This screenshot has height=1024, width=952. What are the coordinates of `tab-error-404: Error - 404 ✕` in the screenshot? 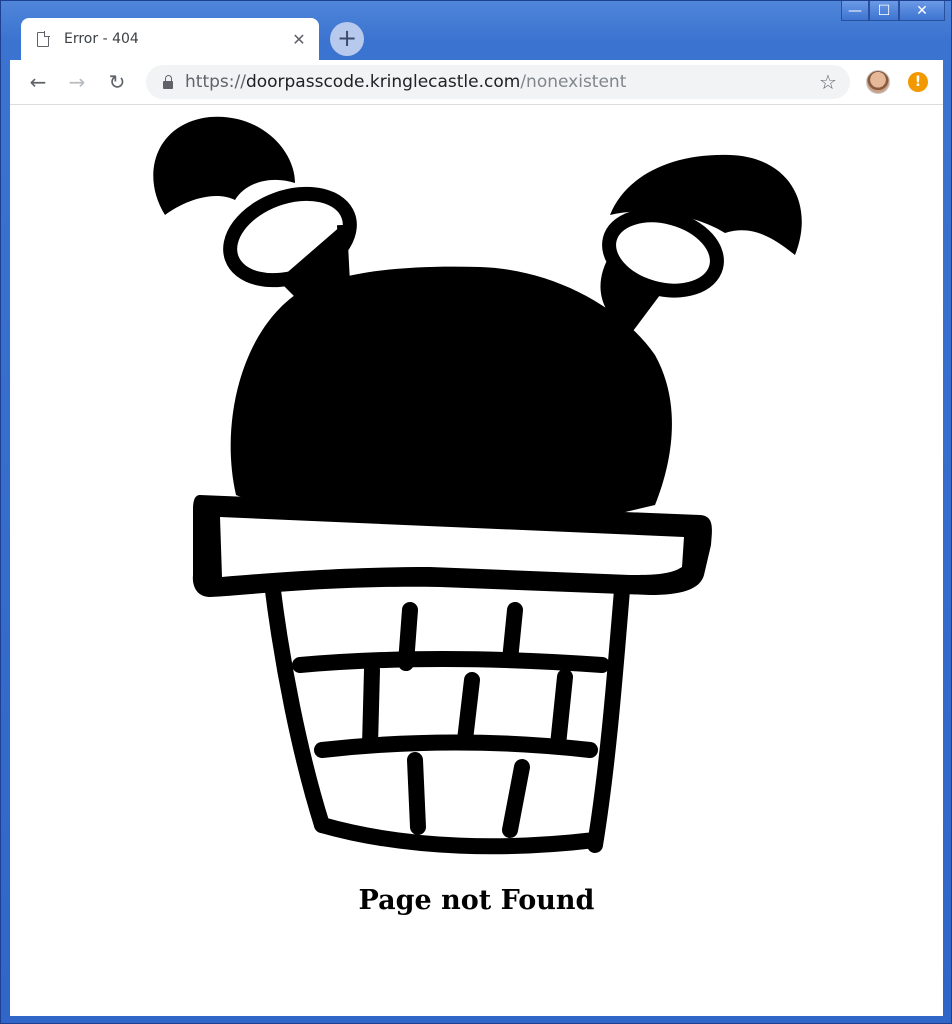 It's located at (170, 39).